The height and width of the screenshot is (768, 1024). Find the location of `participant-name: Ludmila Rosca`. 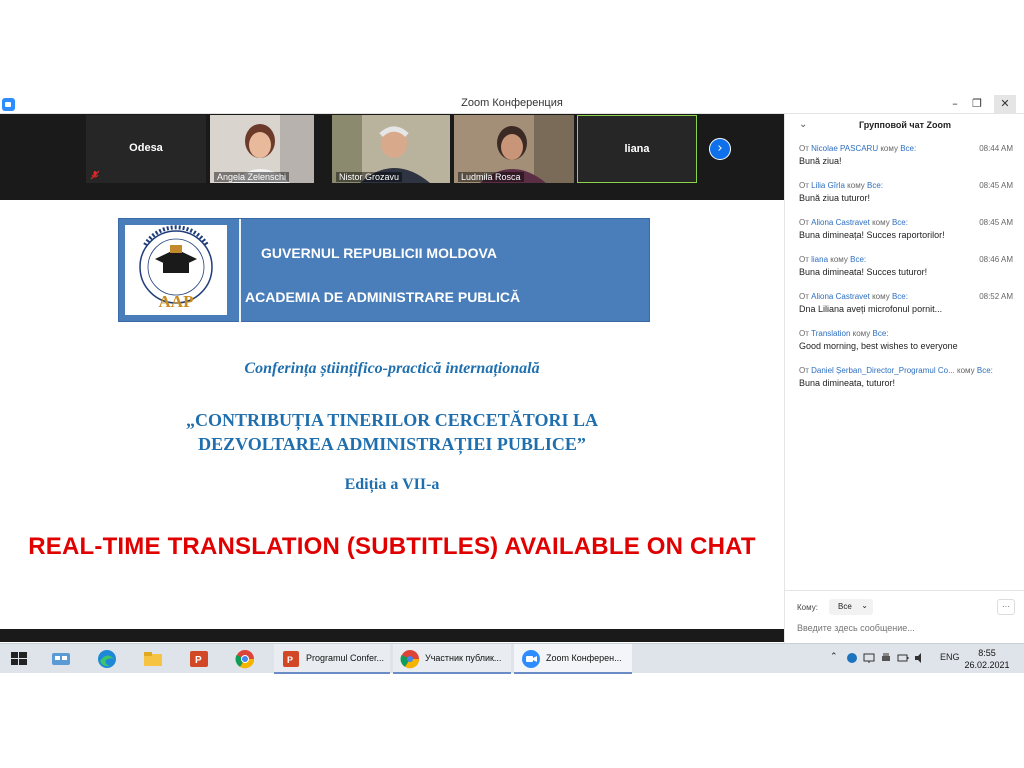

participant-name: Ludmila Rosca is located at coordinates (491, 177).